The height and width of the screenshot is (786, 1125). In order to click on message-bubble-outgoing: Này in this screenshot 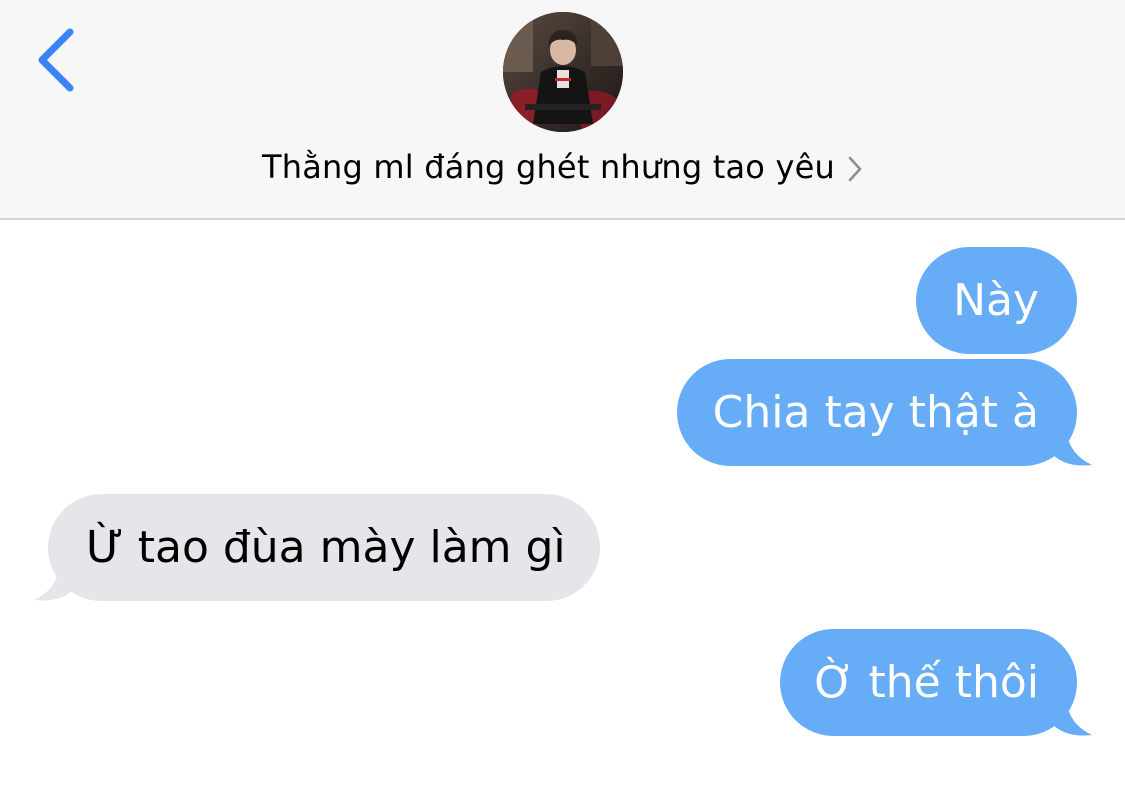, I will do `click(996, 300)`.